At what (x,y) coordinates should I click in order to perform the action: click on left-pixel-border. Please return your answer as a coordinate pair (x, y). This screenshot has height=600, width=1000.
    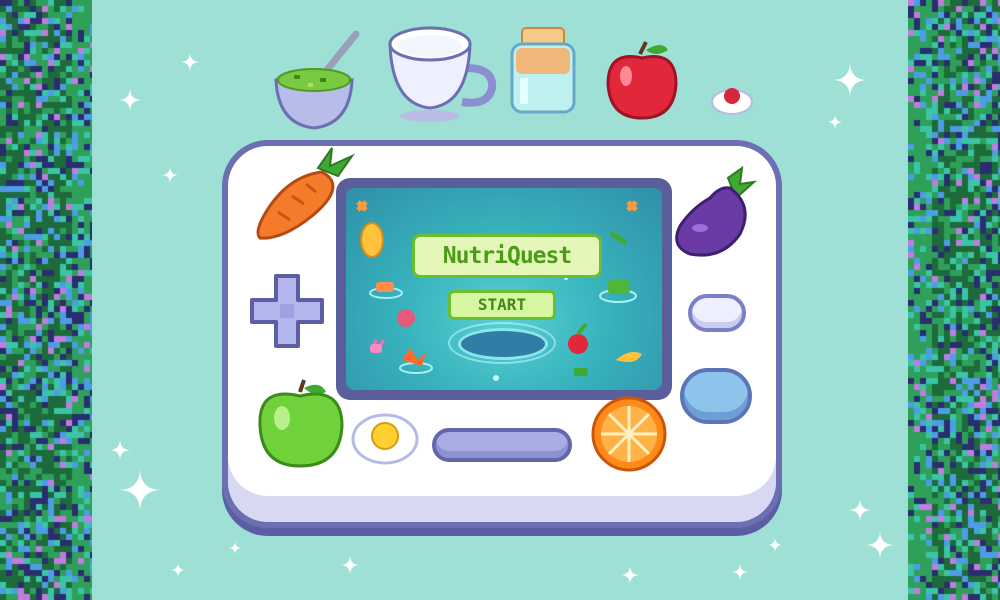
    Looking at the image, I should click on (46, 300).